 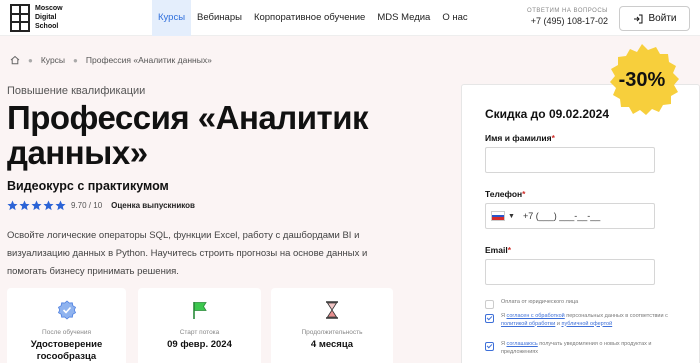 I want to click on phone-field-label: Телефон*, so click(x=505, y=194).